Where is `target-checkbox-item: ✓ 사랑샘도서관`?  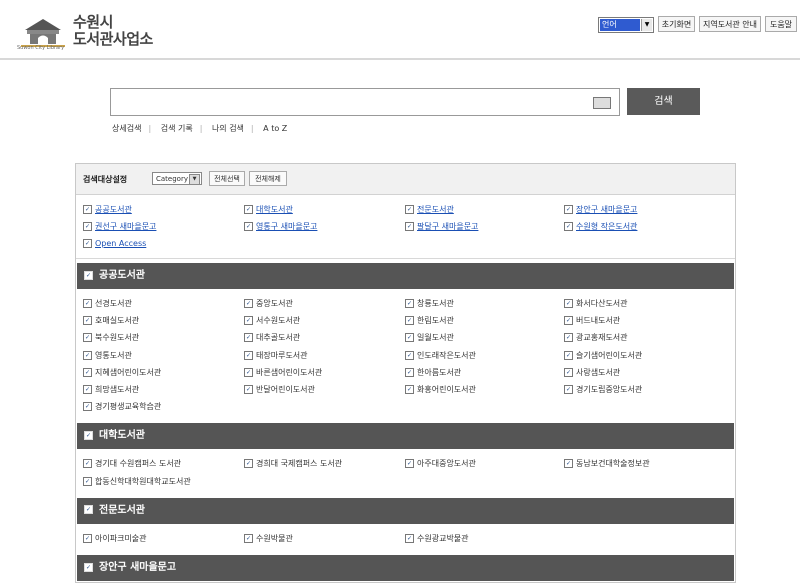 target-checkbox-item: ✓ 사랑샘도서관 is located at coordinates (592, 372).